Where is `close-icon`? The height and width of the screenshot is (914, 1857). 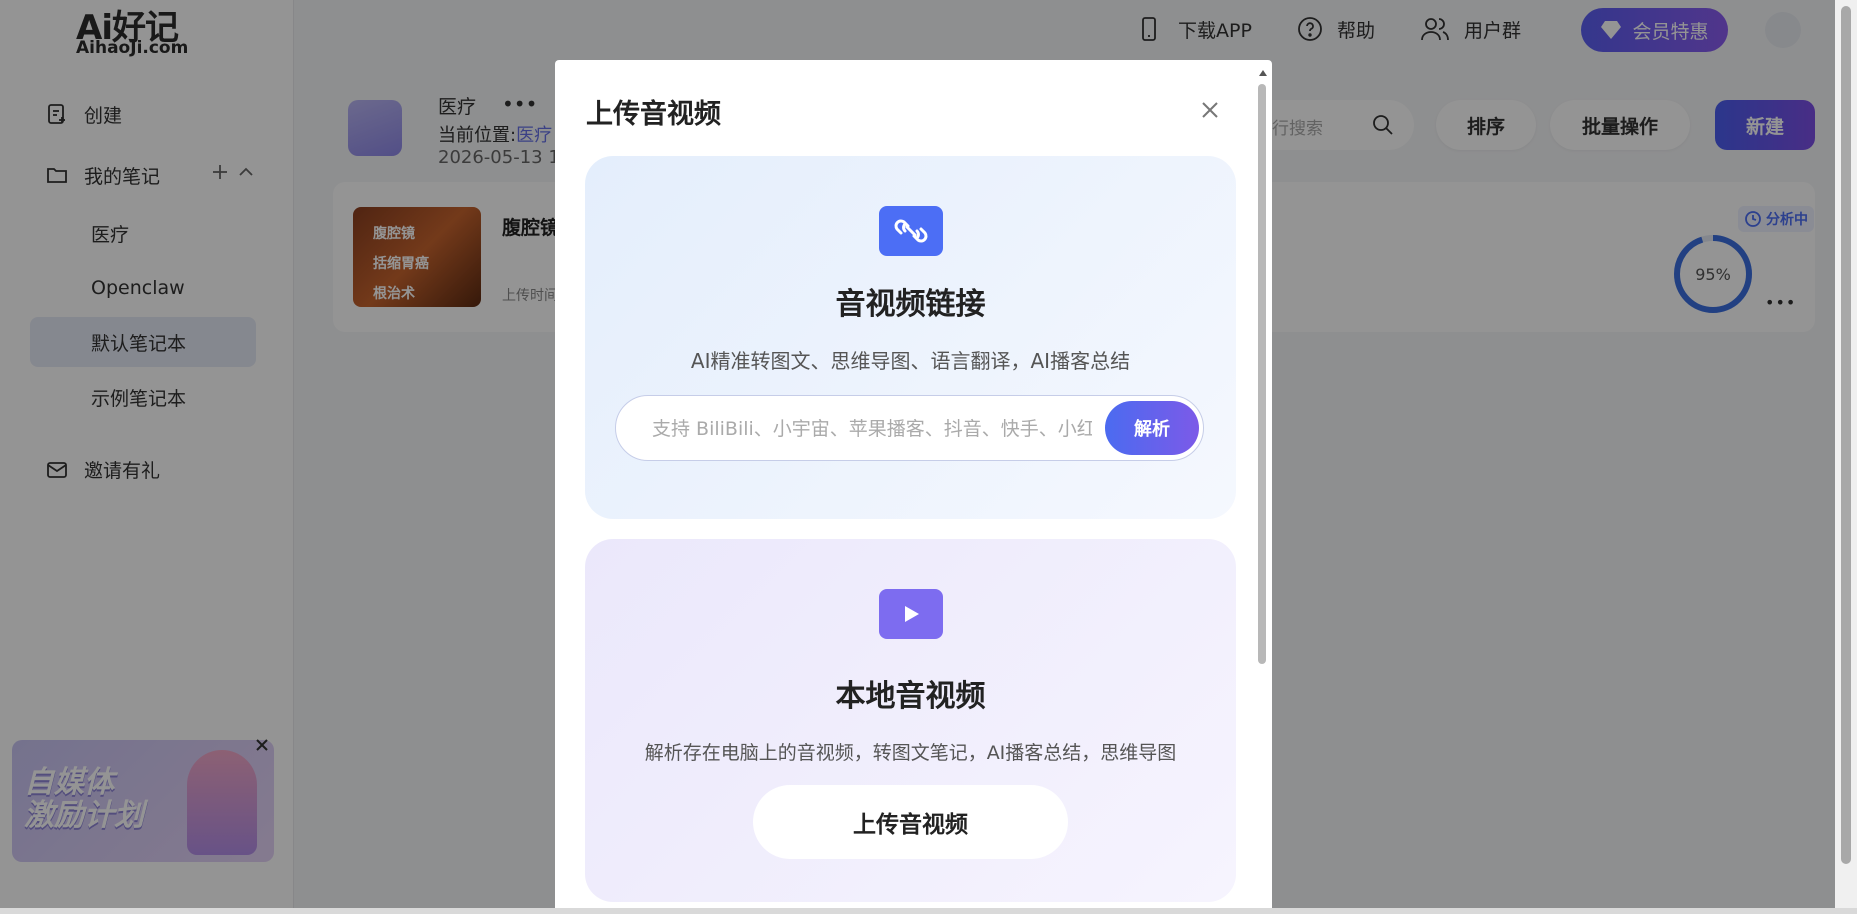
close-icon is located at coordinates (1210, 110).